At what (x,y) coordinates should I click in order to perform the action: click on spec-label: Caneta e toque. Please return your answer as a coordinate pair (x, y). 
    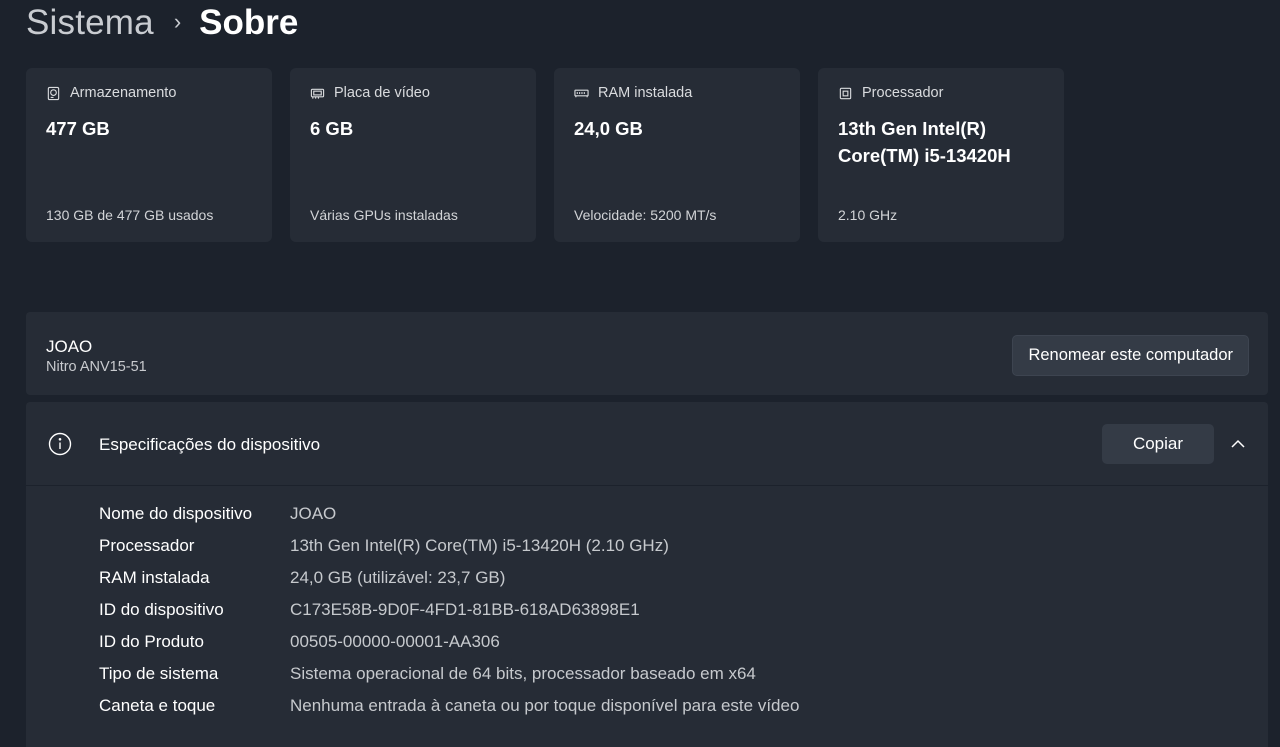
    Looking at the image, I should click on (157, 705).